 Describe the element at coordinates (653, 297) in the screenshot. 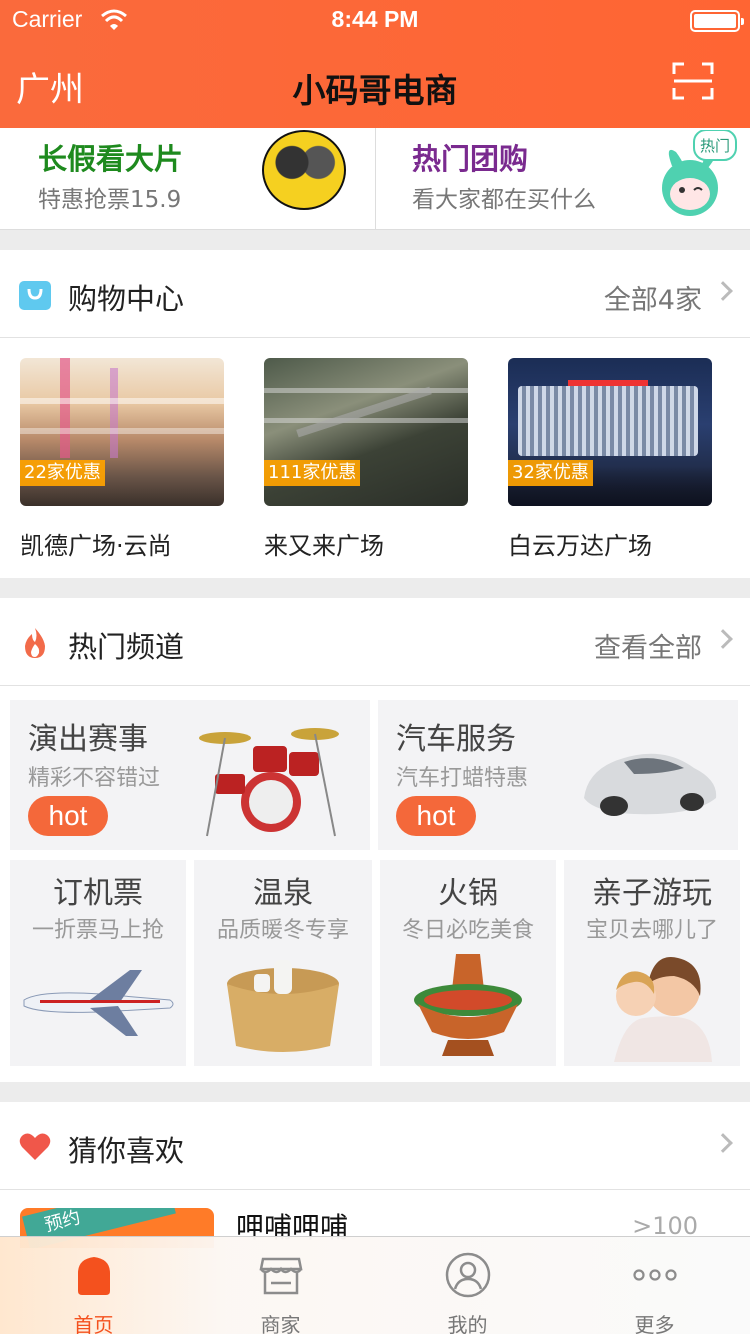

I see `view-all-malls-link: 全部4家` at that location.